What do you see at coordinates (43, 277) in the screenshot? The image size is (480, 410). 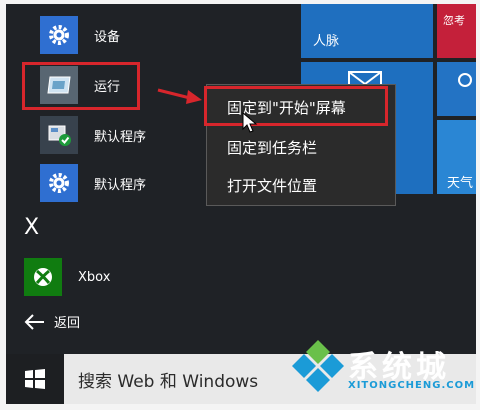 I see `xbox-icon` at bounding box center [43, 277].